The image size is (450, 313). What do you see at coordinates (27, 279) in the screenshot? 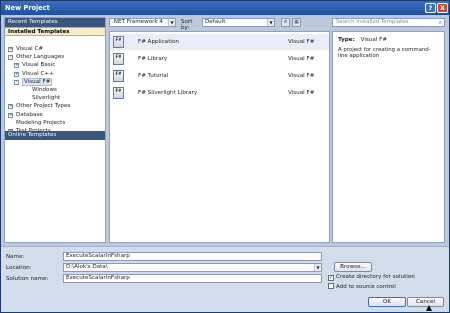
I see `solution-name-label: Solution name:` at bounding box center [27, 279].